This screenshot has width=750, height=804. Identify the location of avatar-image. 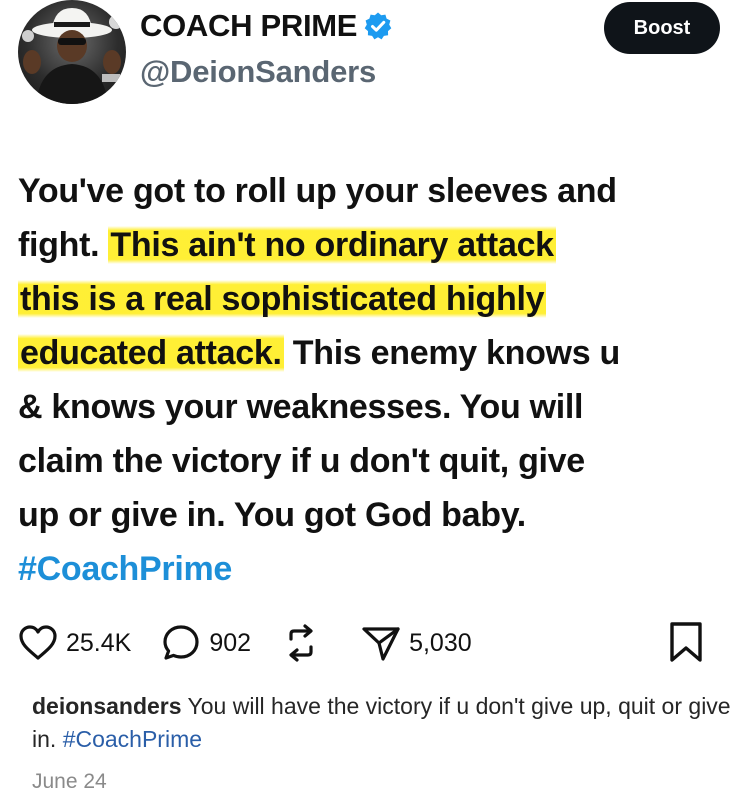
(72, 56).